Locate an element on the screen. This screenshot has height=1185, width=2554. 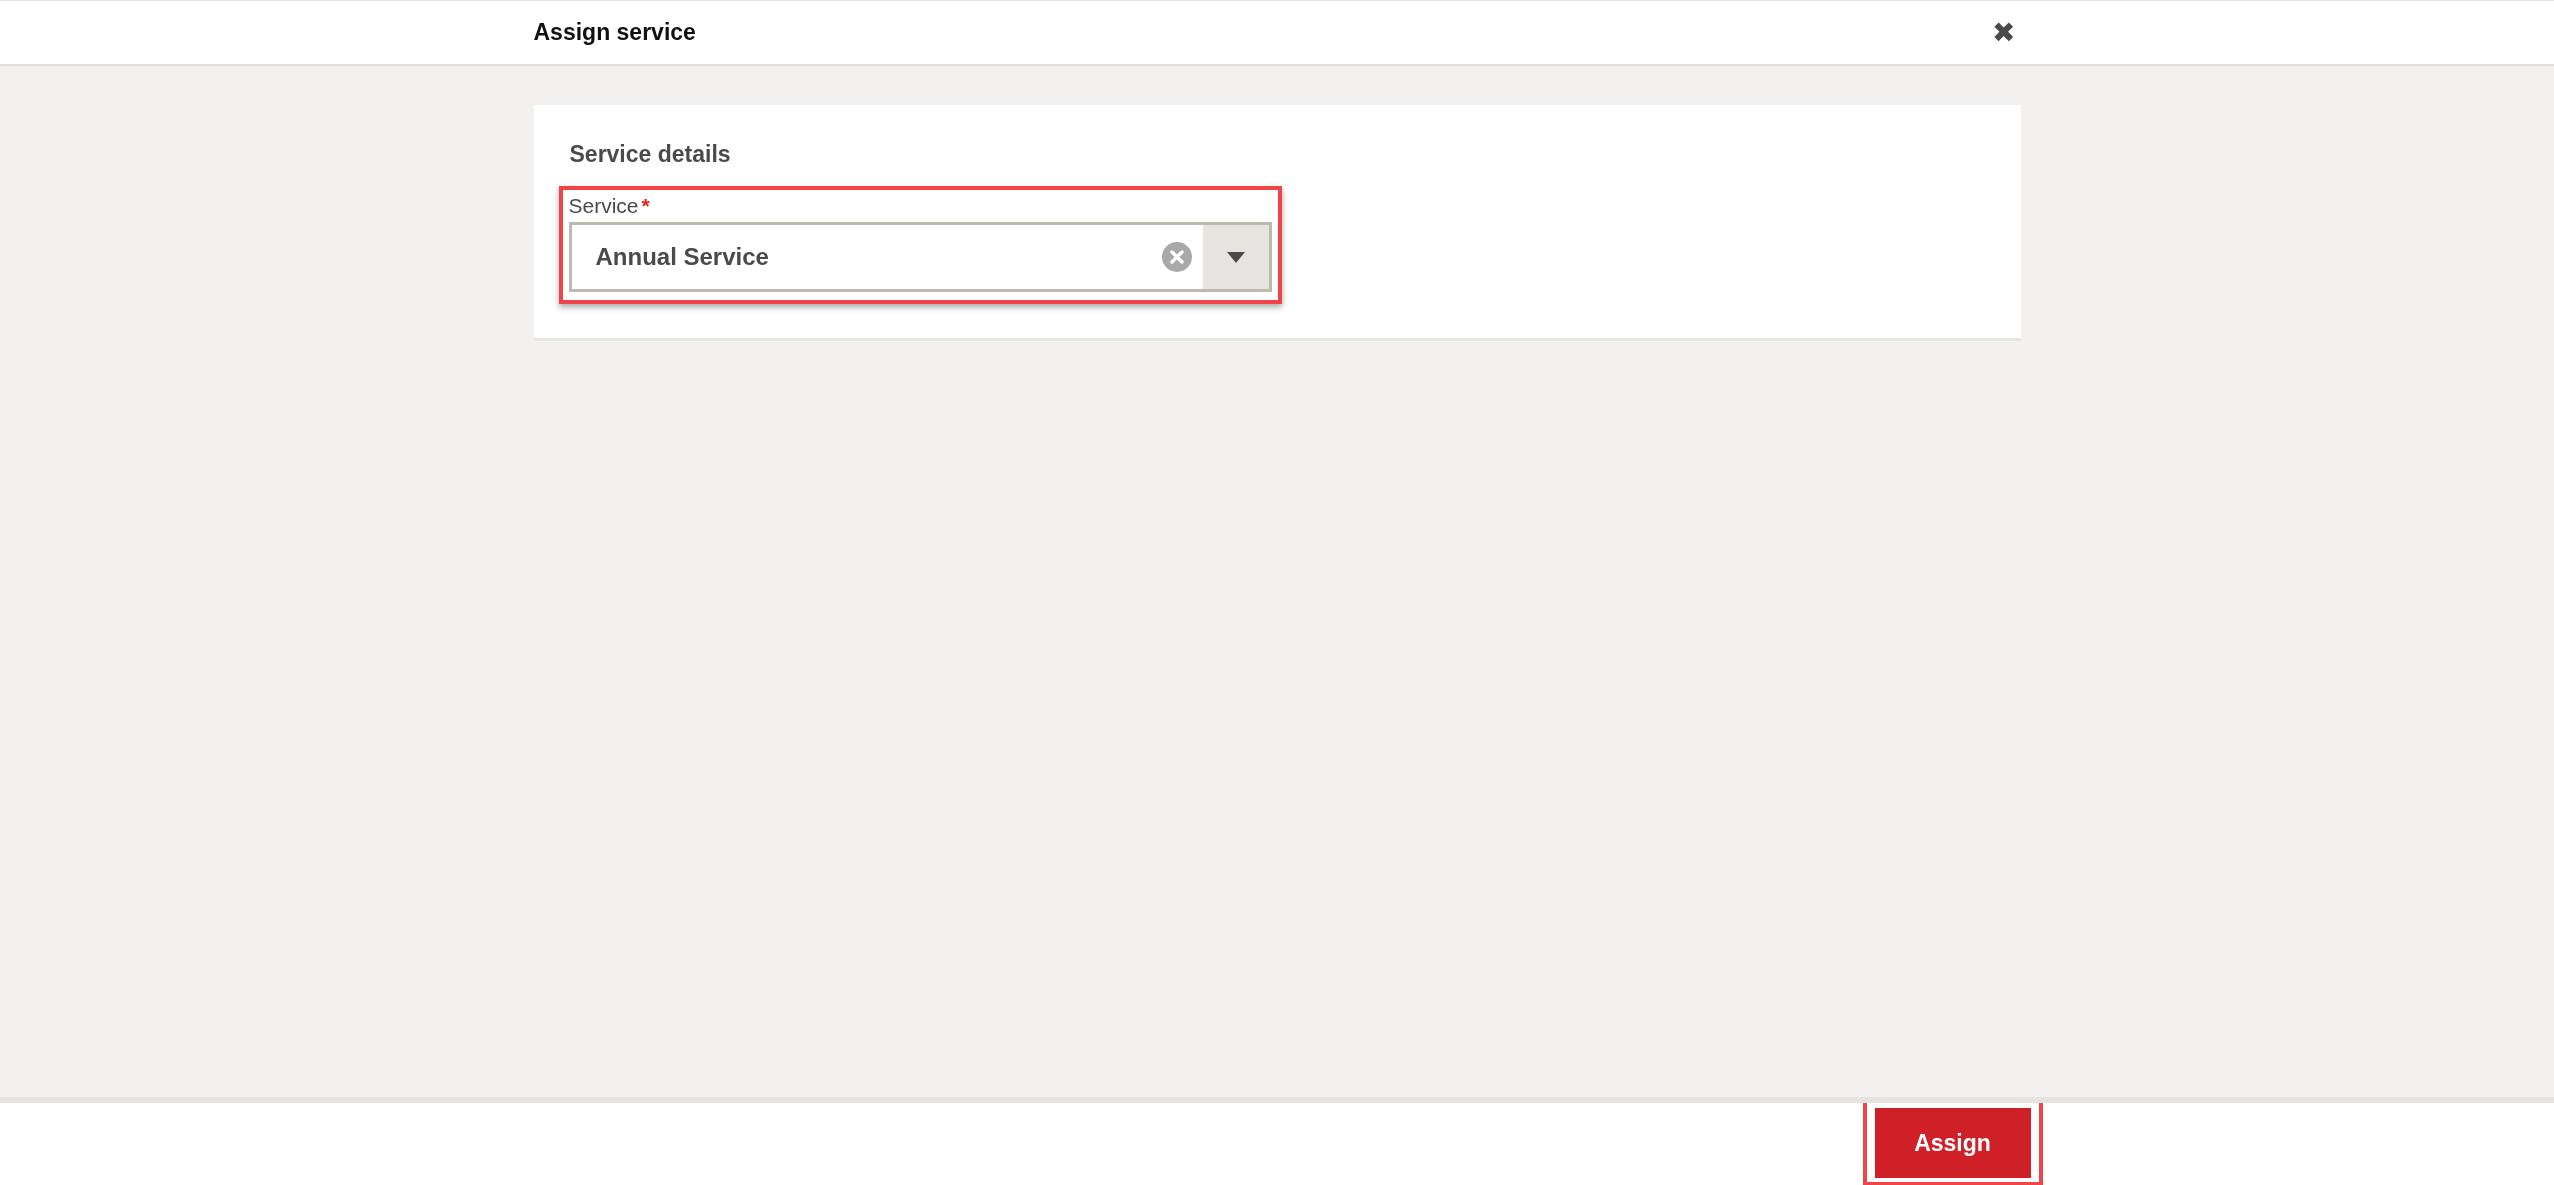
section-title: Service details is located at coordinates (650, 154).